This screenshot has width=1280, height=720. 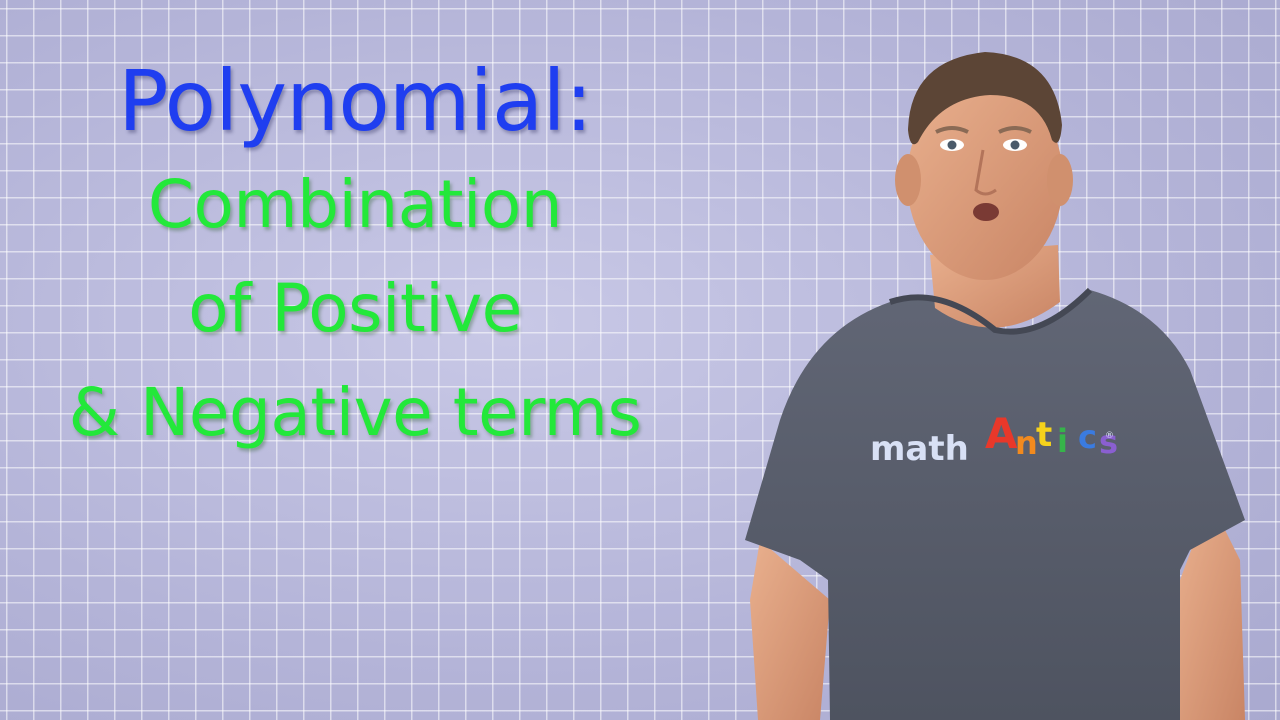 What do you see at coordinates (1060, 180) in the screenshot?
I see `right-ear` at bounding box center [1060, 180].